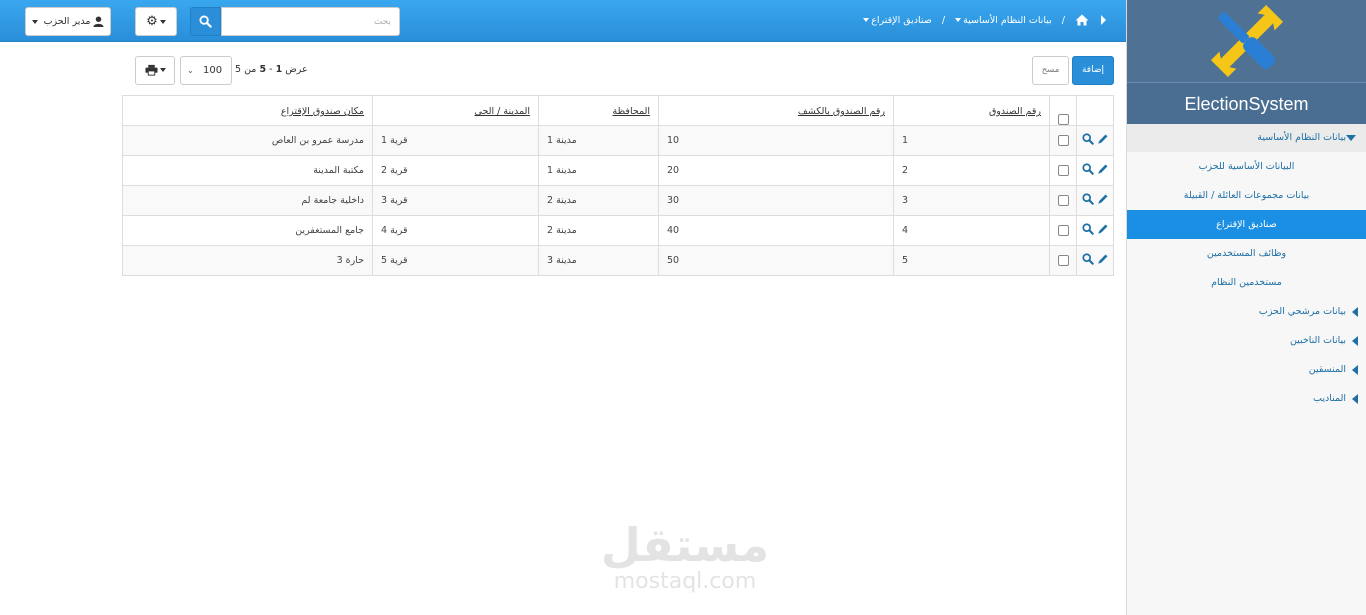 This screenshot has height=615, width=1366. I want to click on cell-box-number: 5, so click(971, 260).